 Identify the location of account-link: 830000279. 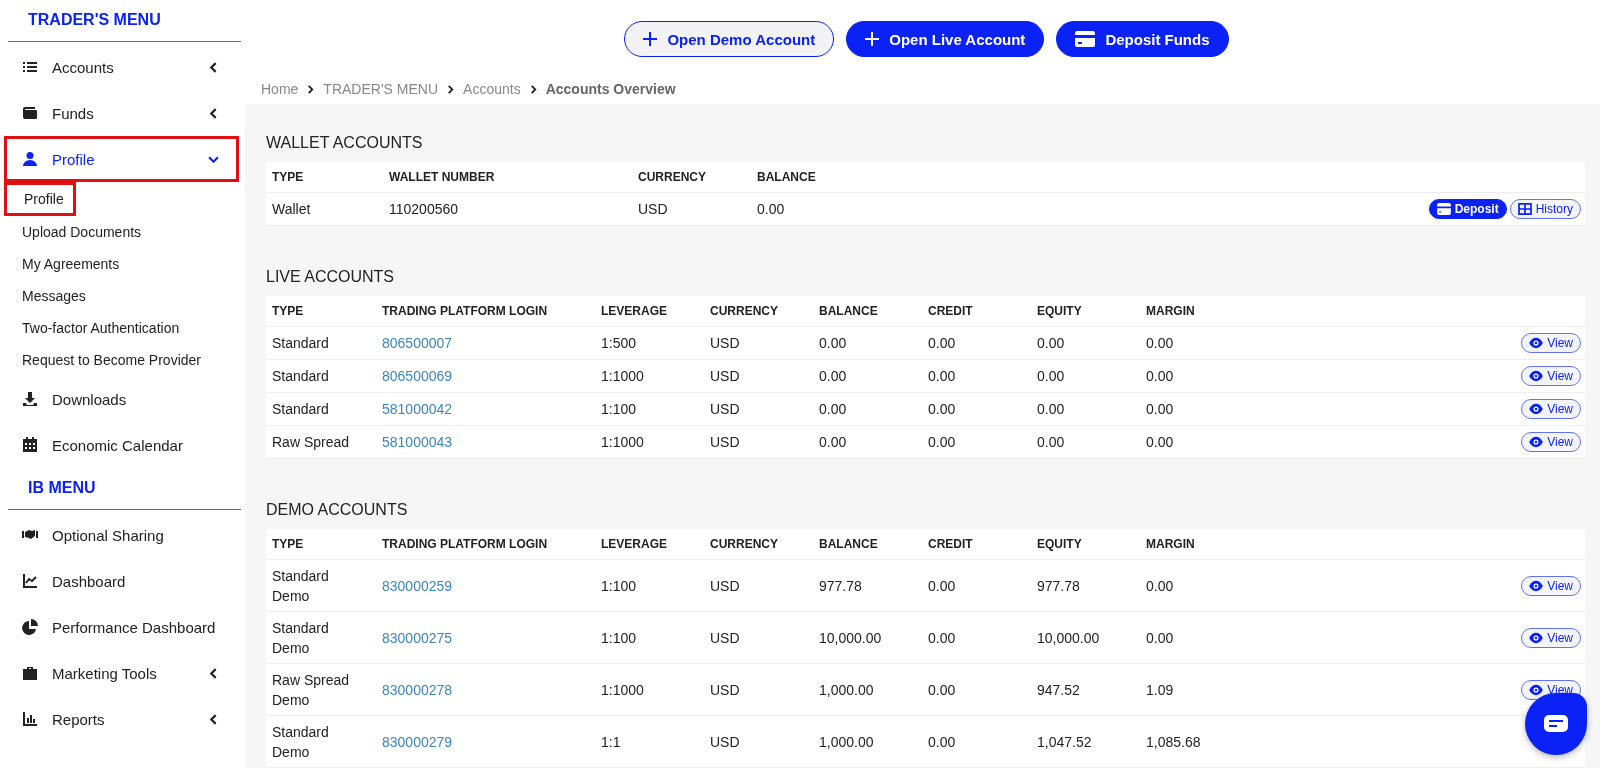
(417, 741).